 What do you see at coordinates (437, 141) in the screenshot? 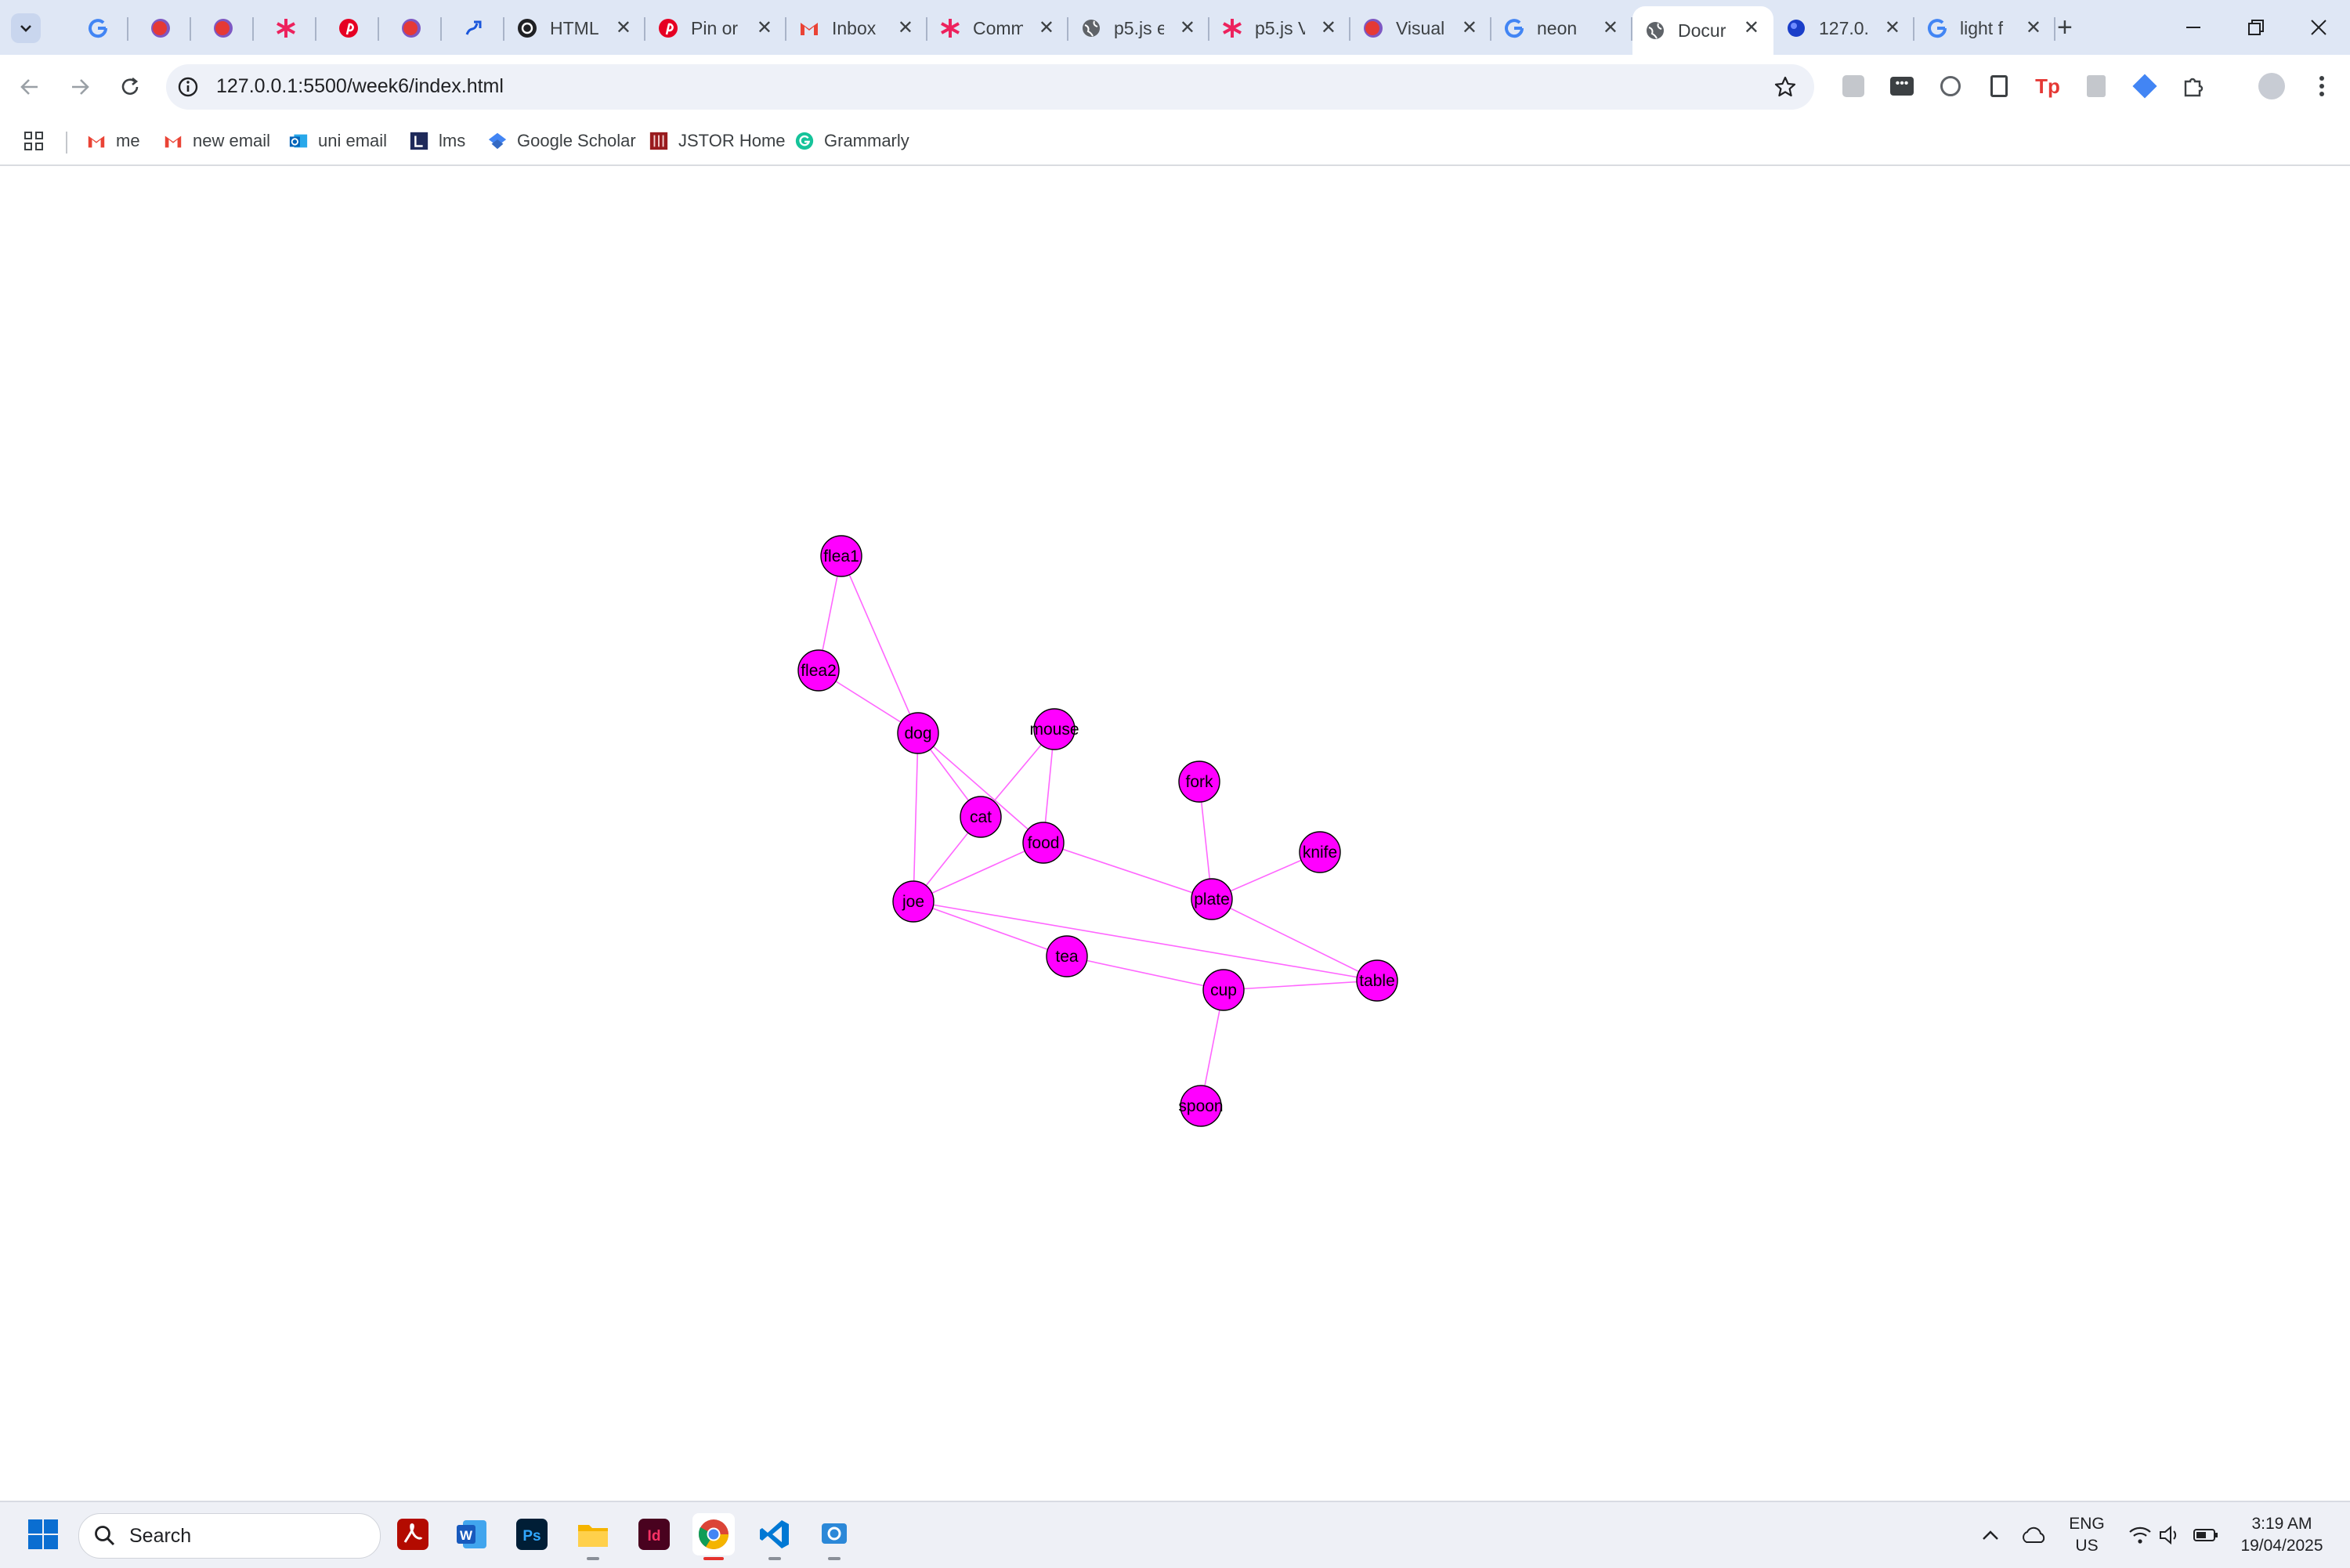
I see `bookmark-lms: lms` at bounding box center [437, 141].